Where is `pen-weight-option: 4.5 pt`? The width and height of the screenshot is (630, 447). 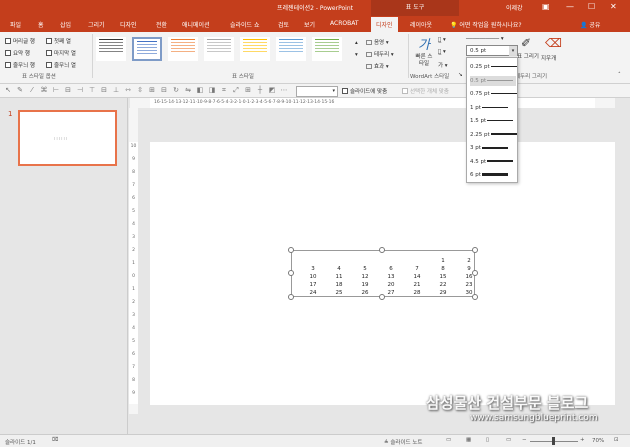 pen-weight-option: 4.5 pt is located at coordinates (493, 162).